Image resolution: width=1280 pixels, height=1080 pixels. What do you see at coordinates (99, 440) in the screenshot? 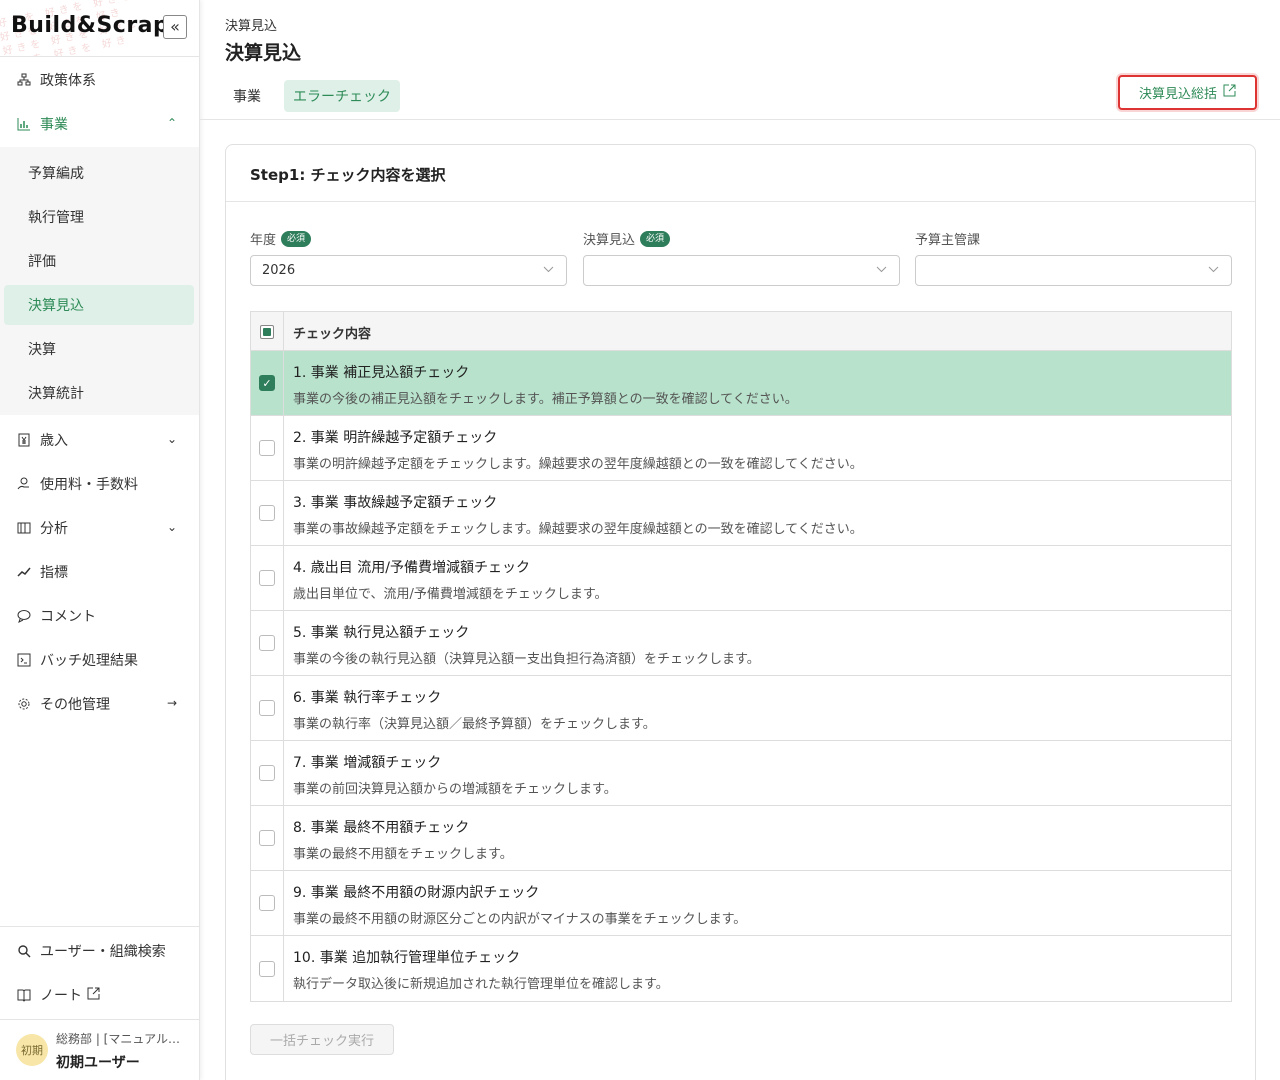
I see `nav-item-revenue: 歳入 ⌄` at bounding box center [99, 440].